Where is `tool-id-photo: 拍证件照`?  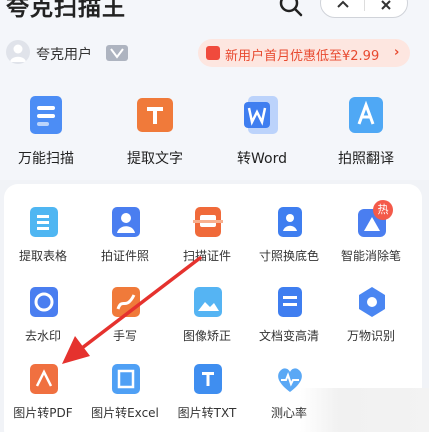 tool-id-photo: 拍证件照 is located at coordinates (125, 239).